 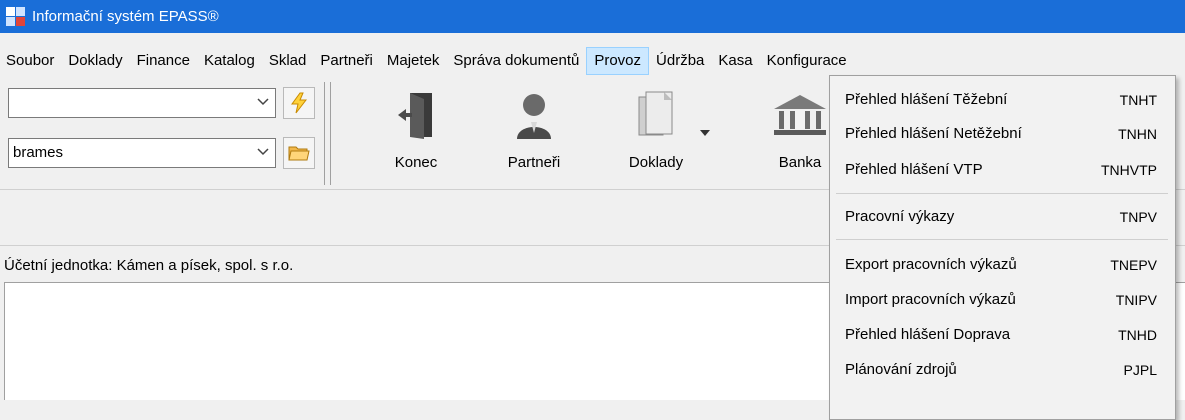 What do you see at coordinates (16, 16) in the screenshot?
I see `app-icon` at bounding box center [16, 16].